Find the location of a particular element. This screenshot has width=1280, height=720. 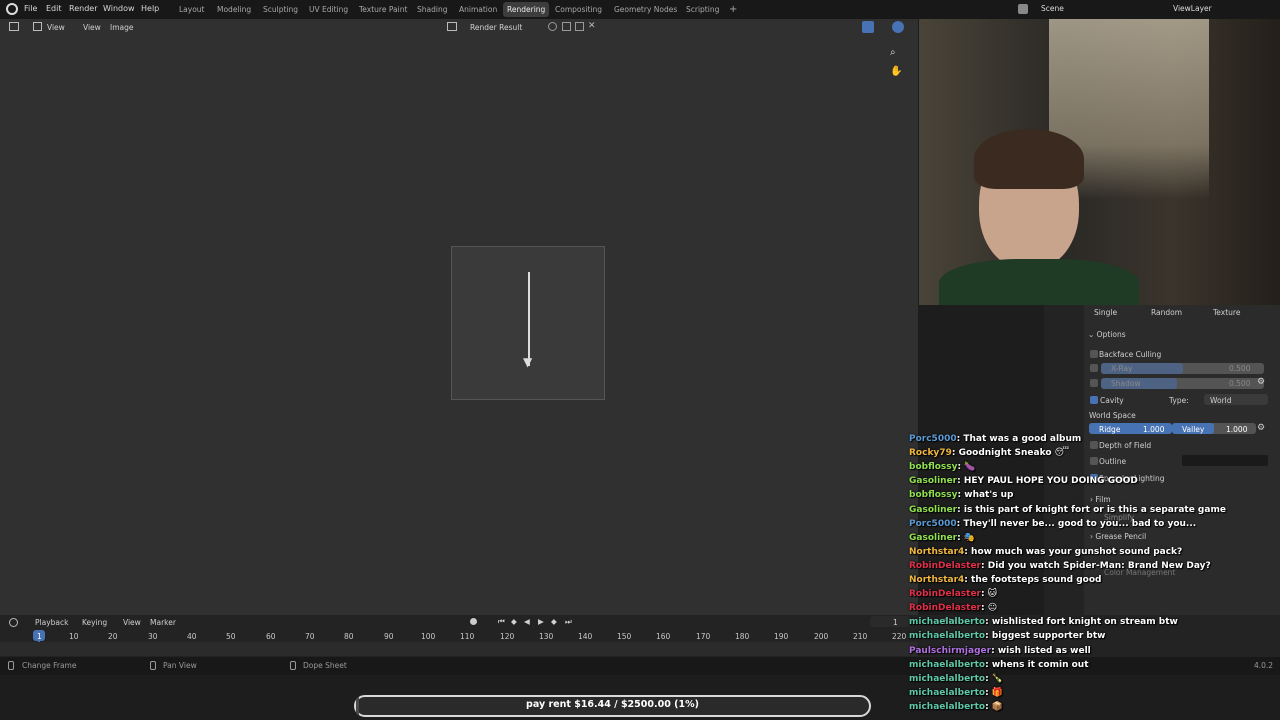

timeline-view-menu: View is located at coordinates (132, 622).